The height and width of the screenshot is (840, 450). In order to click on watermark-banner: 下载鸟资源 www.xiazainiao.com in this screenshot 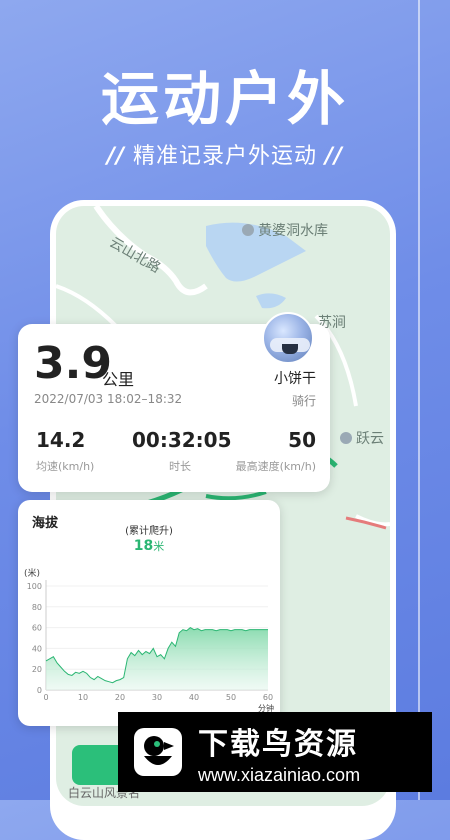, I will do `click(275, 752)`.